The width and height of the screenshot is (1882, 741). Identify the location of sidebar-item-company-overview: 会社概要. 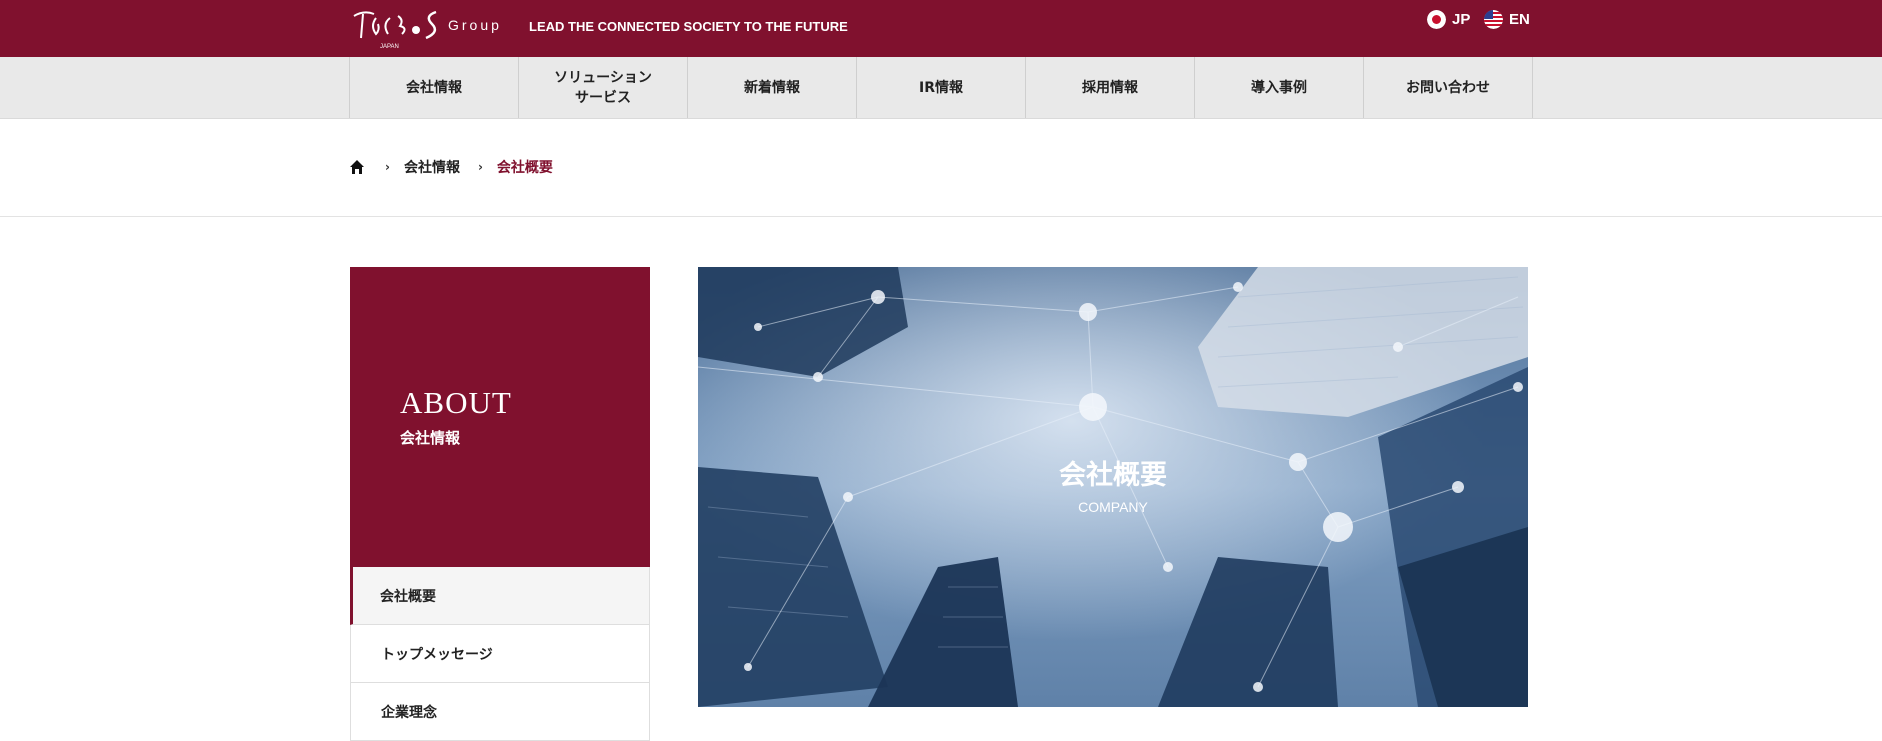
(500, 596).